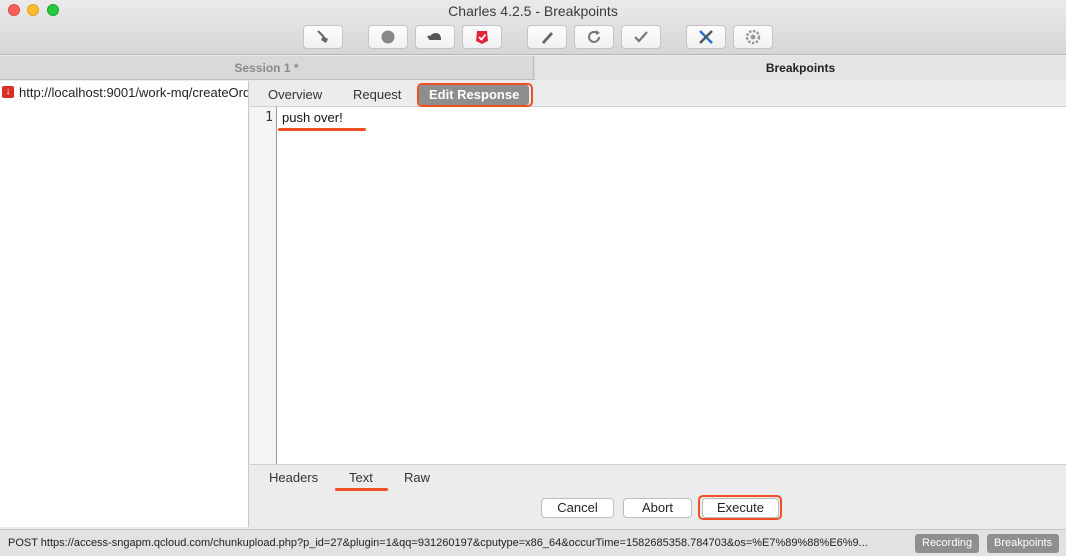 This screenshot has height=556, width=1066. What do you see at coordinates (417, 477) in the screenshot?
I see `tab-raw: Raw` at bounding box center [417, 477].